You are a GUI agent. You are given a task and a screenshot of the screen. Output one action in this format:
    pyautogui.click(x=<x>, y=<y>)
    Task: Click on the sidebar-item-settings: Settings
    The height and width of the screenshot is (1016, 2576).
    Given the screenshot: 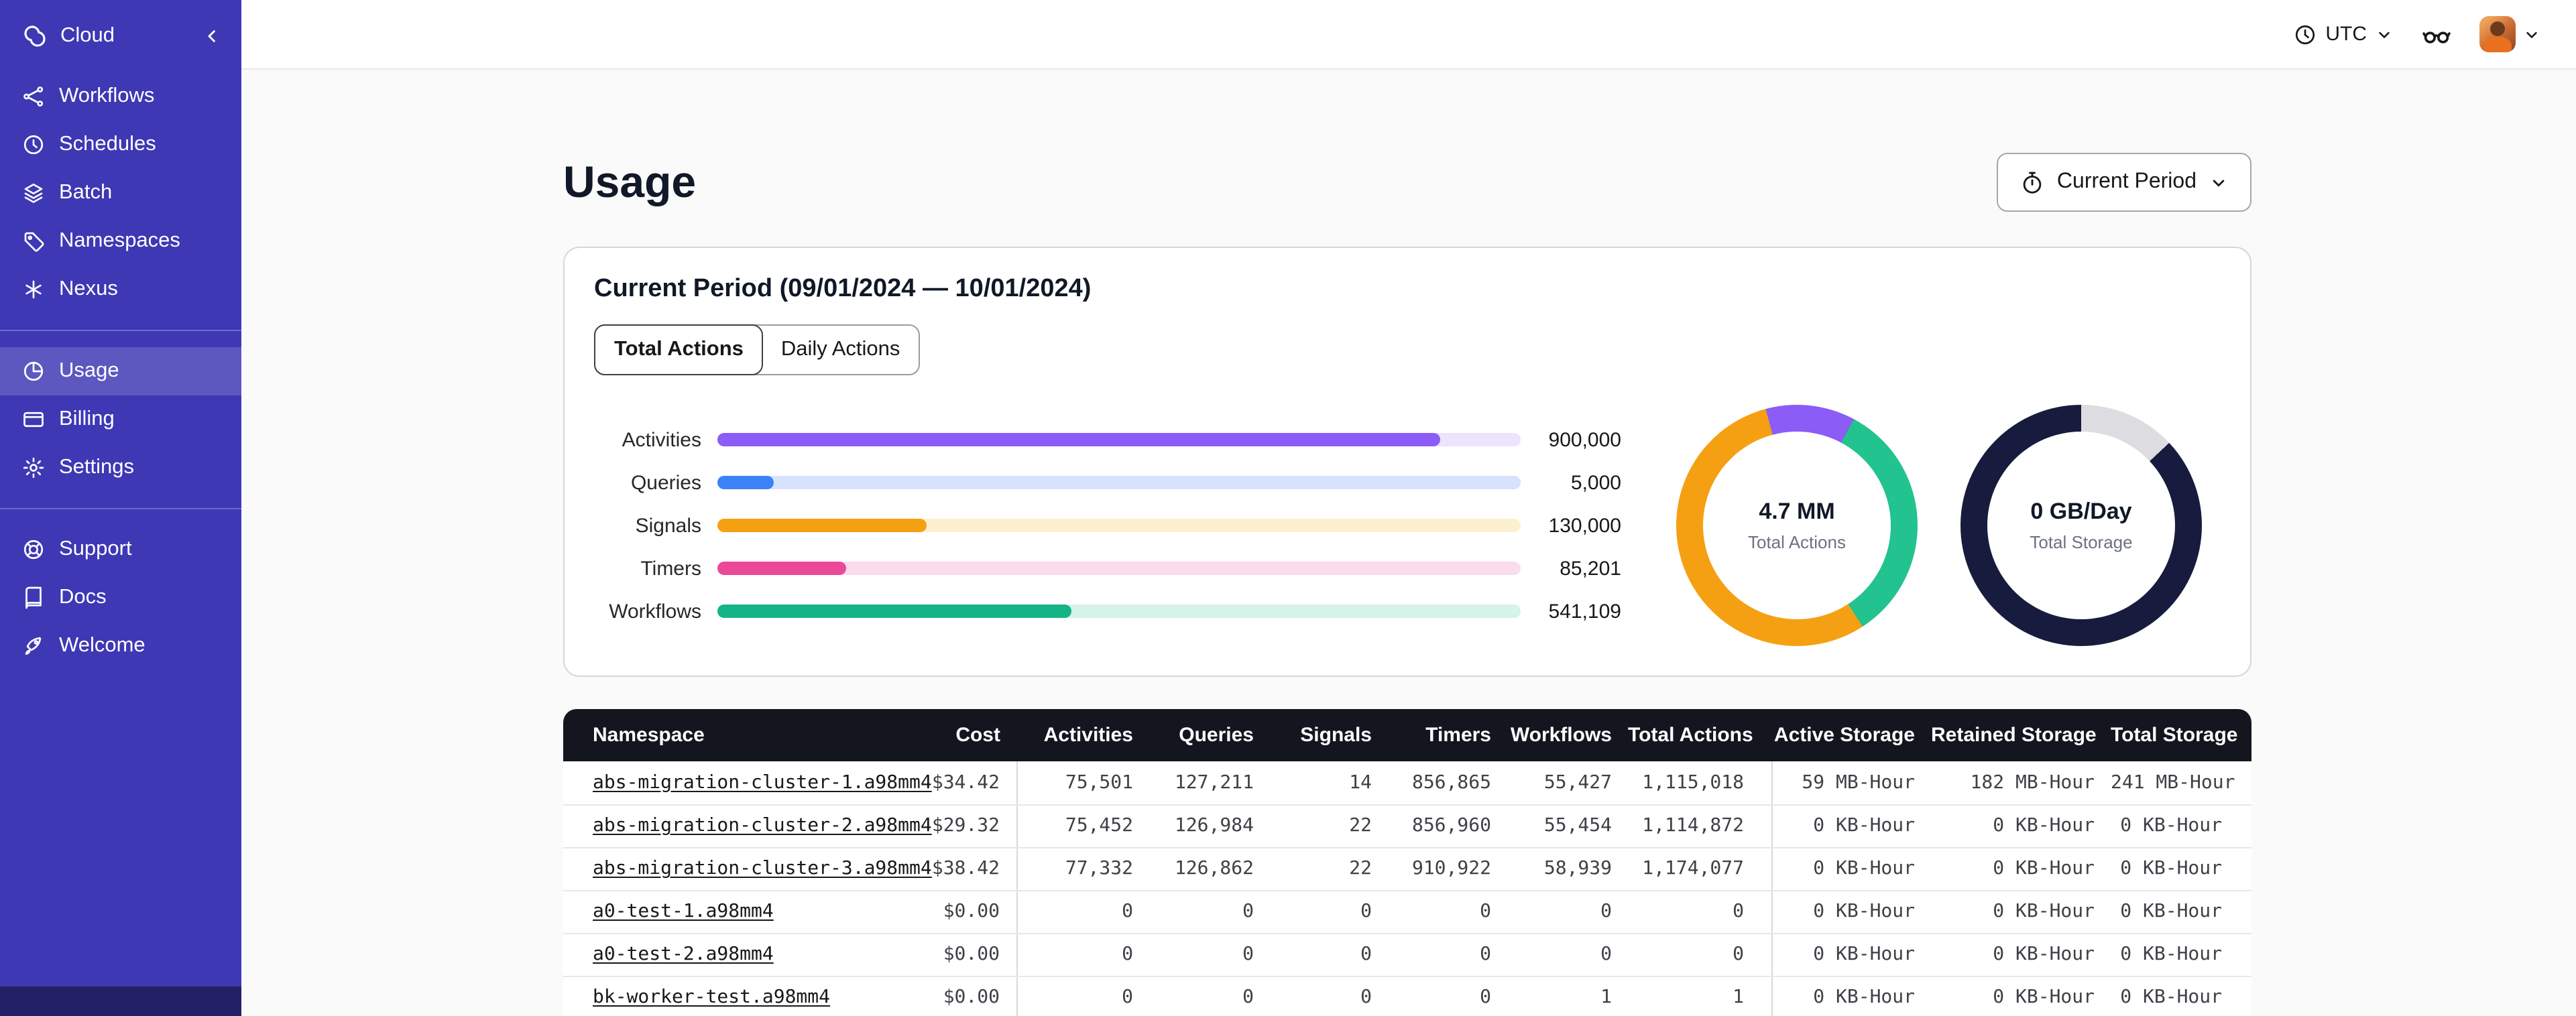 What is the action you would take?
    pyautogui.click(x=120, y=468)
    